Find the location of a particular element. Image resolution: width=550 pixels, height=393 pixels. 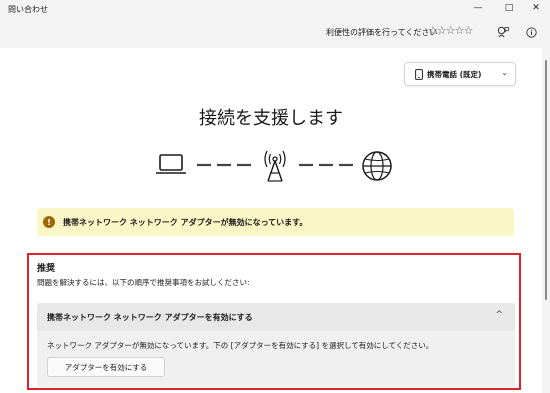

rating-prompt: 利便性の評価を行ってください is located at coordinates (382, 32).